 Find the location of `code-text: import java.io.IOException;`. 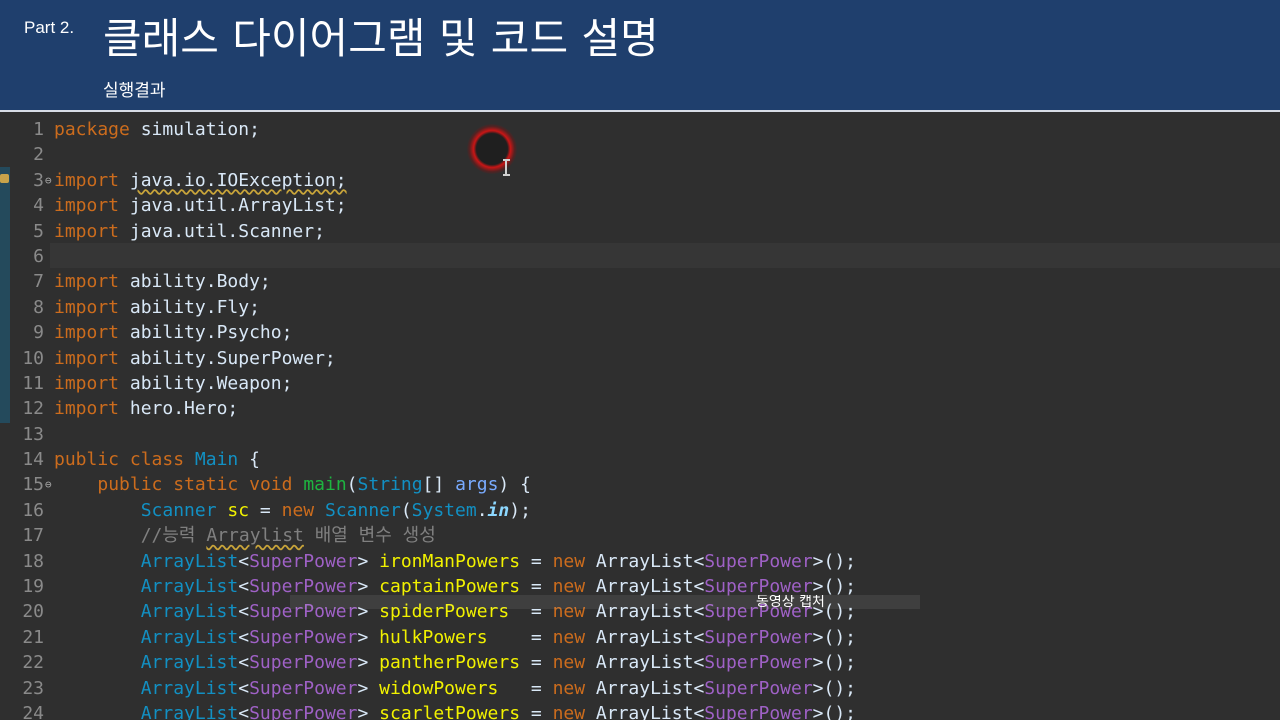

code-text: import java.io.IOException; is located at coordinates (200, 180).